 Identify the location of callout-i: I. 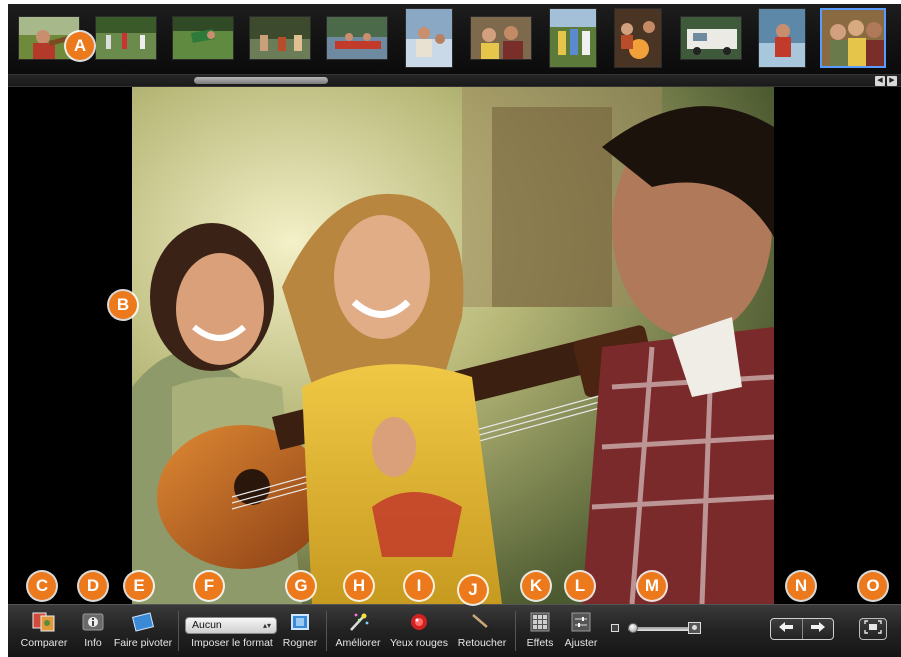
(419, 586).